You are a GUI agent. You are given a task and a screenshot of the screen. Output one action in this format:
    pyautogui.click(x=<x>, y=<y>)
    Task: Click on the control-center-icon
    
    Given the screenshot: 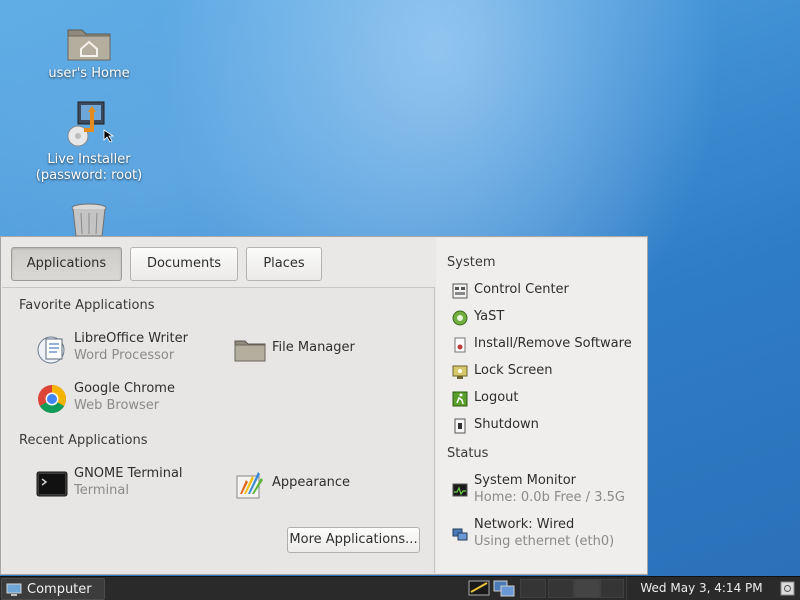 What is the action you would take?
    pyautogui.click(x=460, y=291)
    